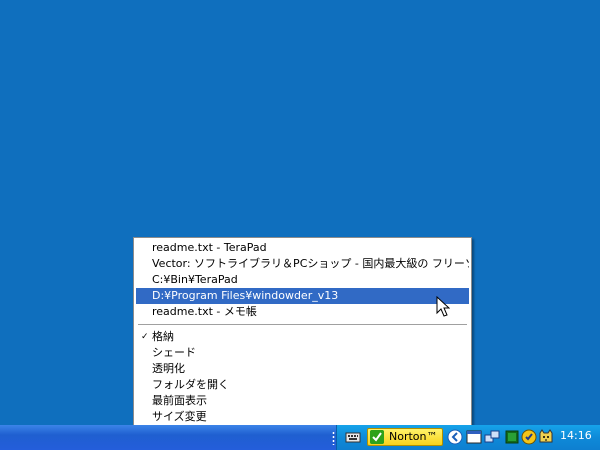 This screenshot has width=600, height=450. Describe the element at coordinates (168, 368) in the screenshot. I see `menu-item-label: 透明化` at that location.